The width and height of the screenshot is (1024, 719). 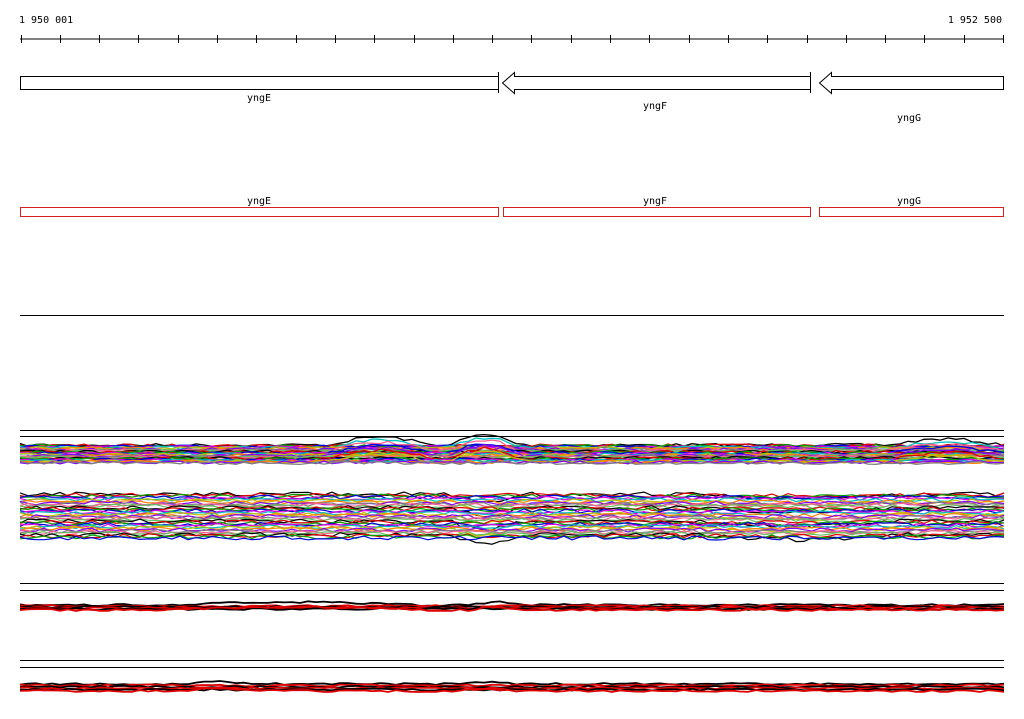 I want to click on expression-profile-line, so click(x=512, y=686).